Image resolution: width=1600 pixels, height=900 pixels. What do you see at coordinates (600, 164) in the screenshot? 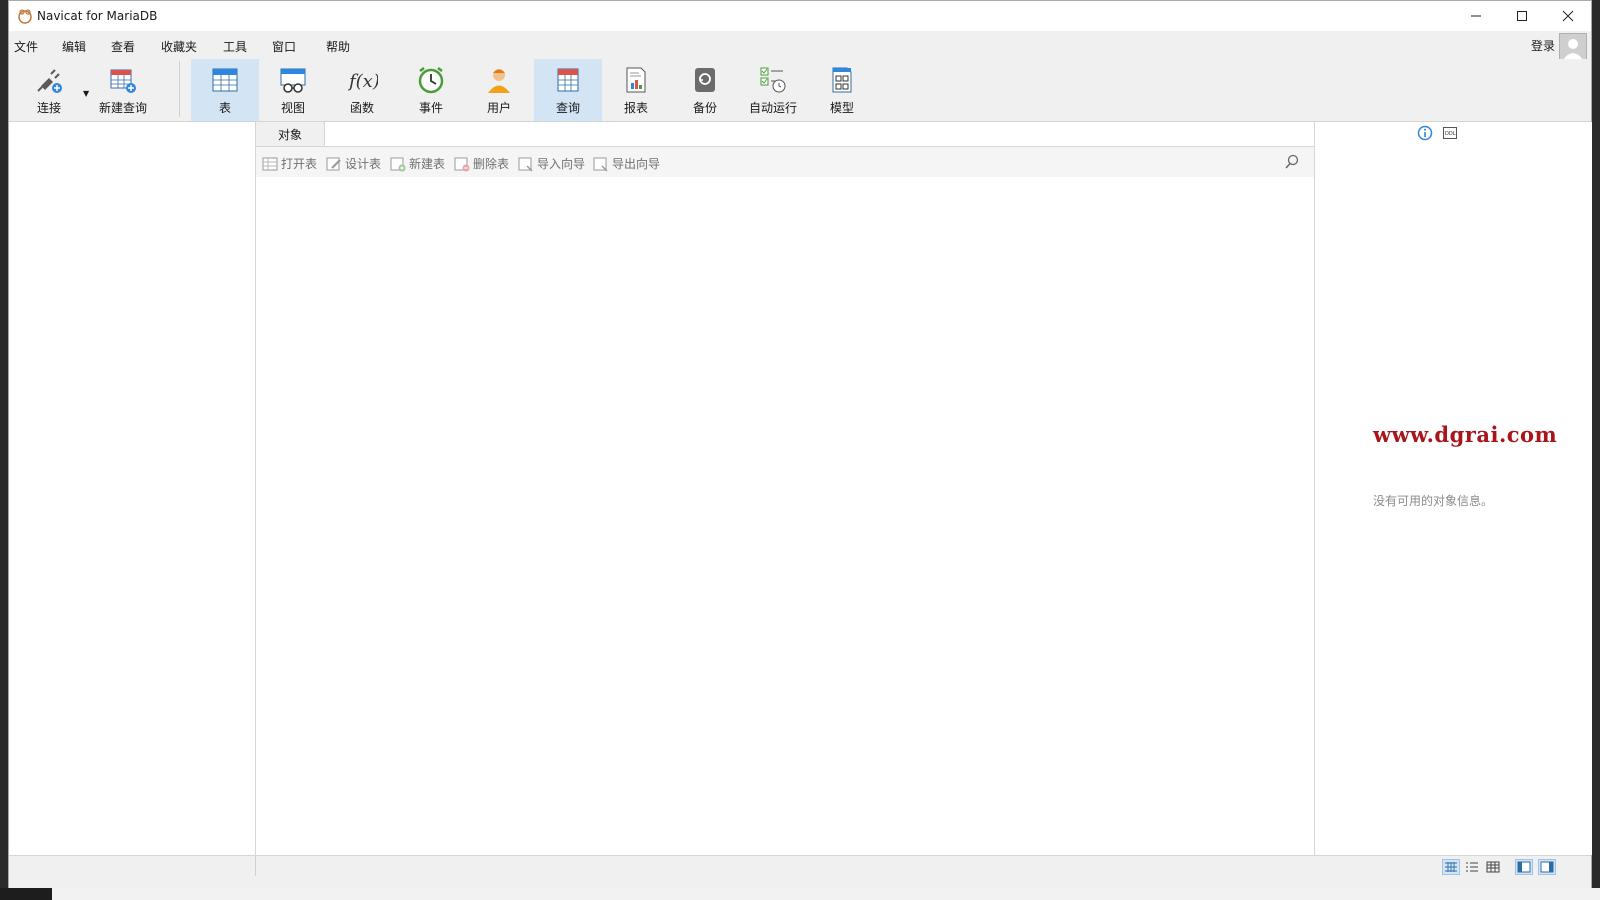
I see `export-wizard-icon` at bounding box center [600, 164].